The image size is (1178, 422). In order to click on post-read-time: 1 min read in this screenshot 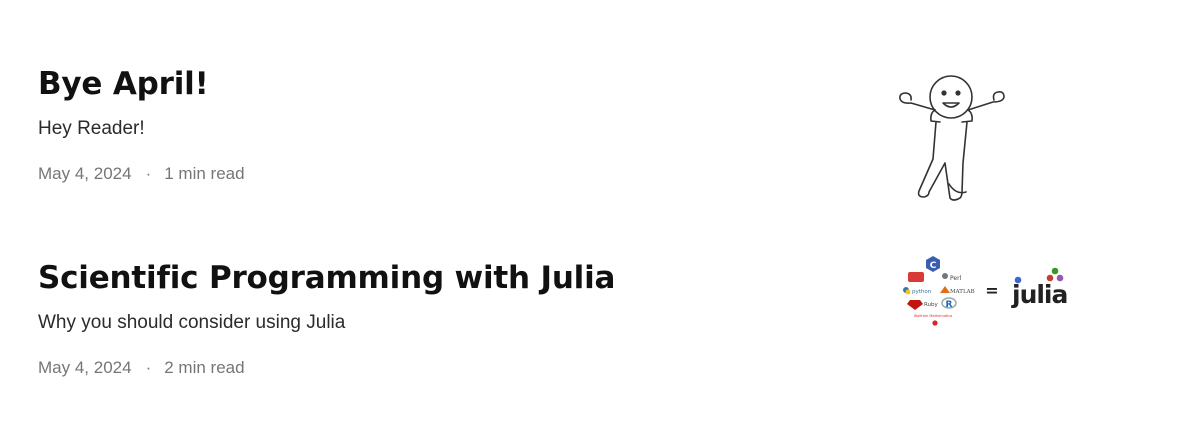, I will do `click(204, 173)`.